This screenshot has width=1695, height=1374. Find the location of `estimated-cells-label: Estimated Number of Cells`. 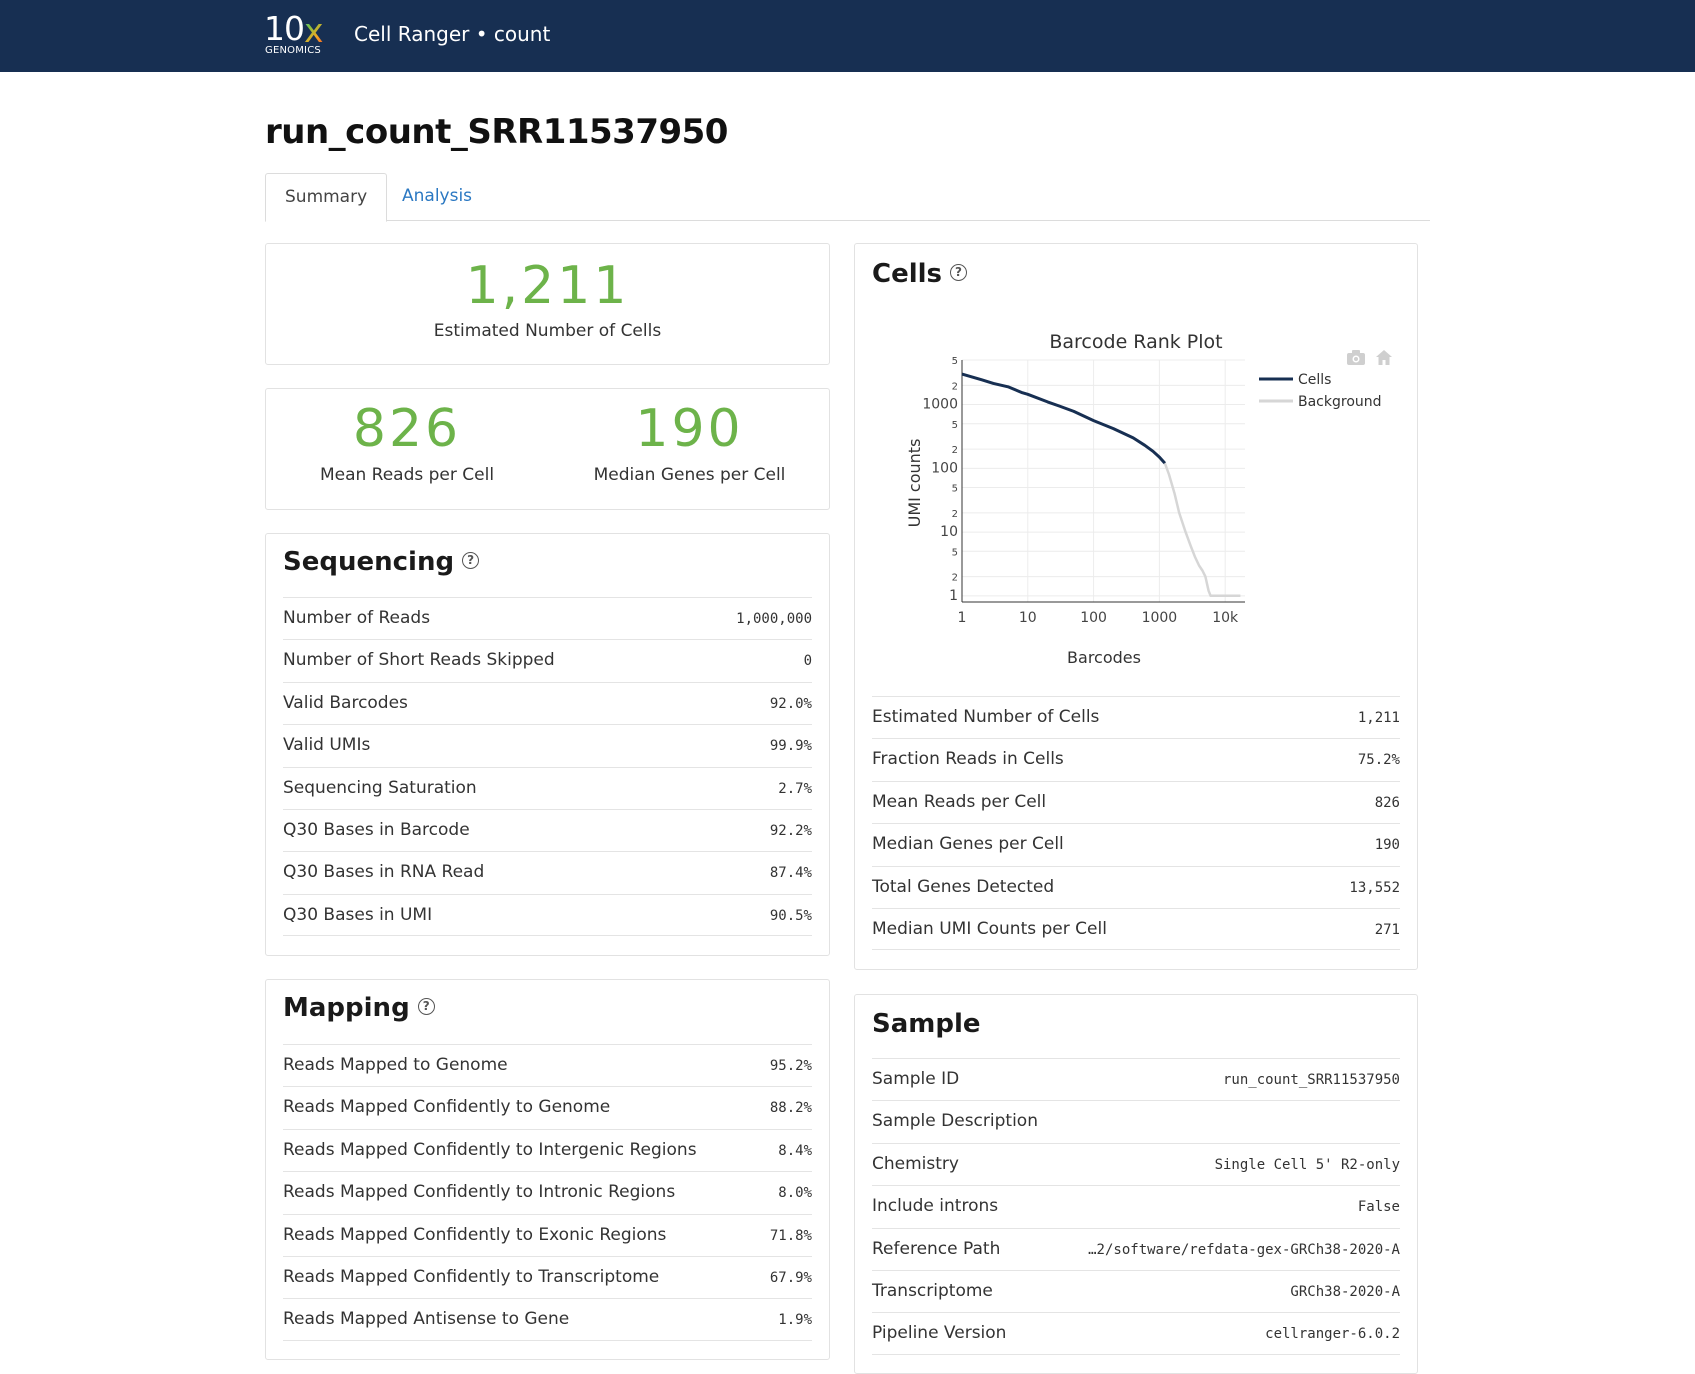

estimated-cells-label: Estimated Number of Cells is located at coordinates (547, 331).